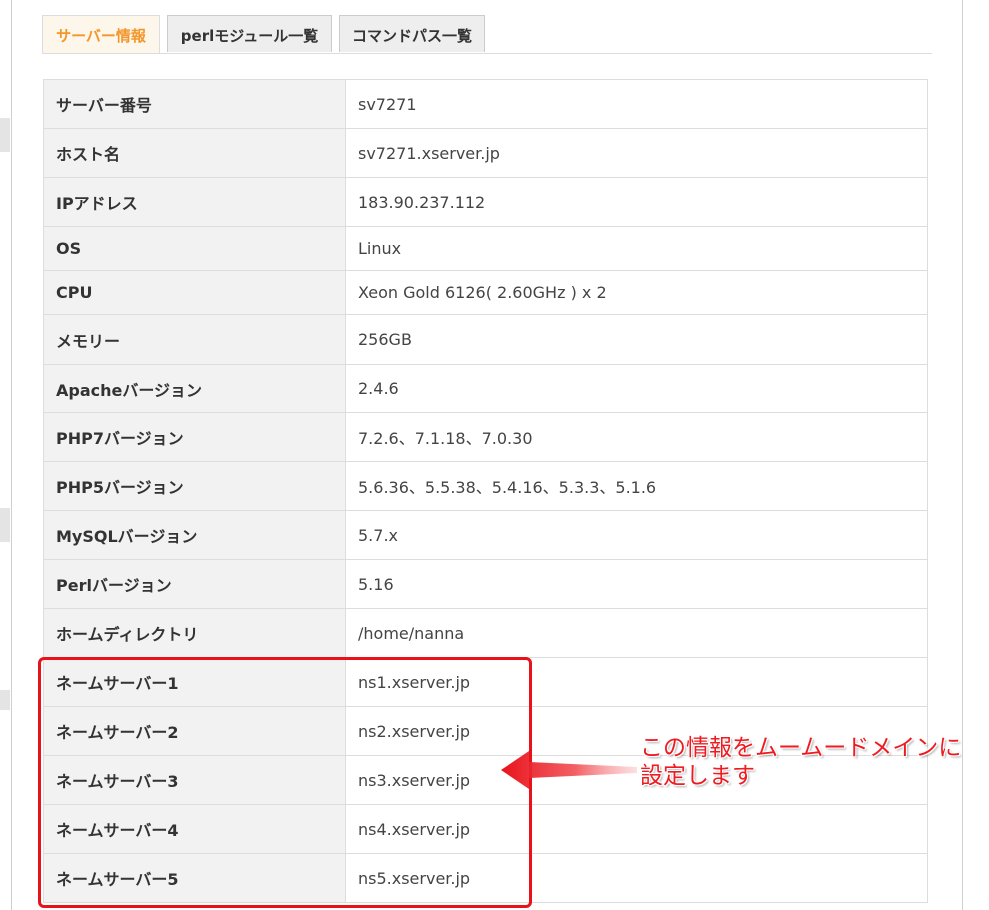 The width and height of the screenshot is (989, 910). Describe the element at coordinates (801, 748) in the screenshot. I see `annotation-line-1: この情報をムームードメインに` at that location.